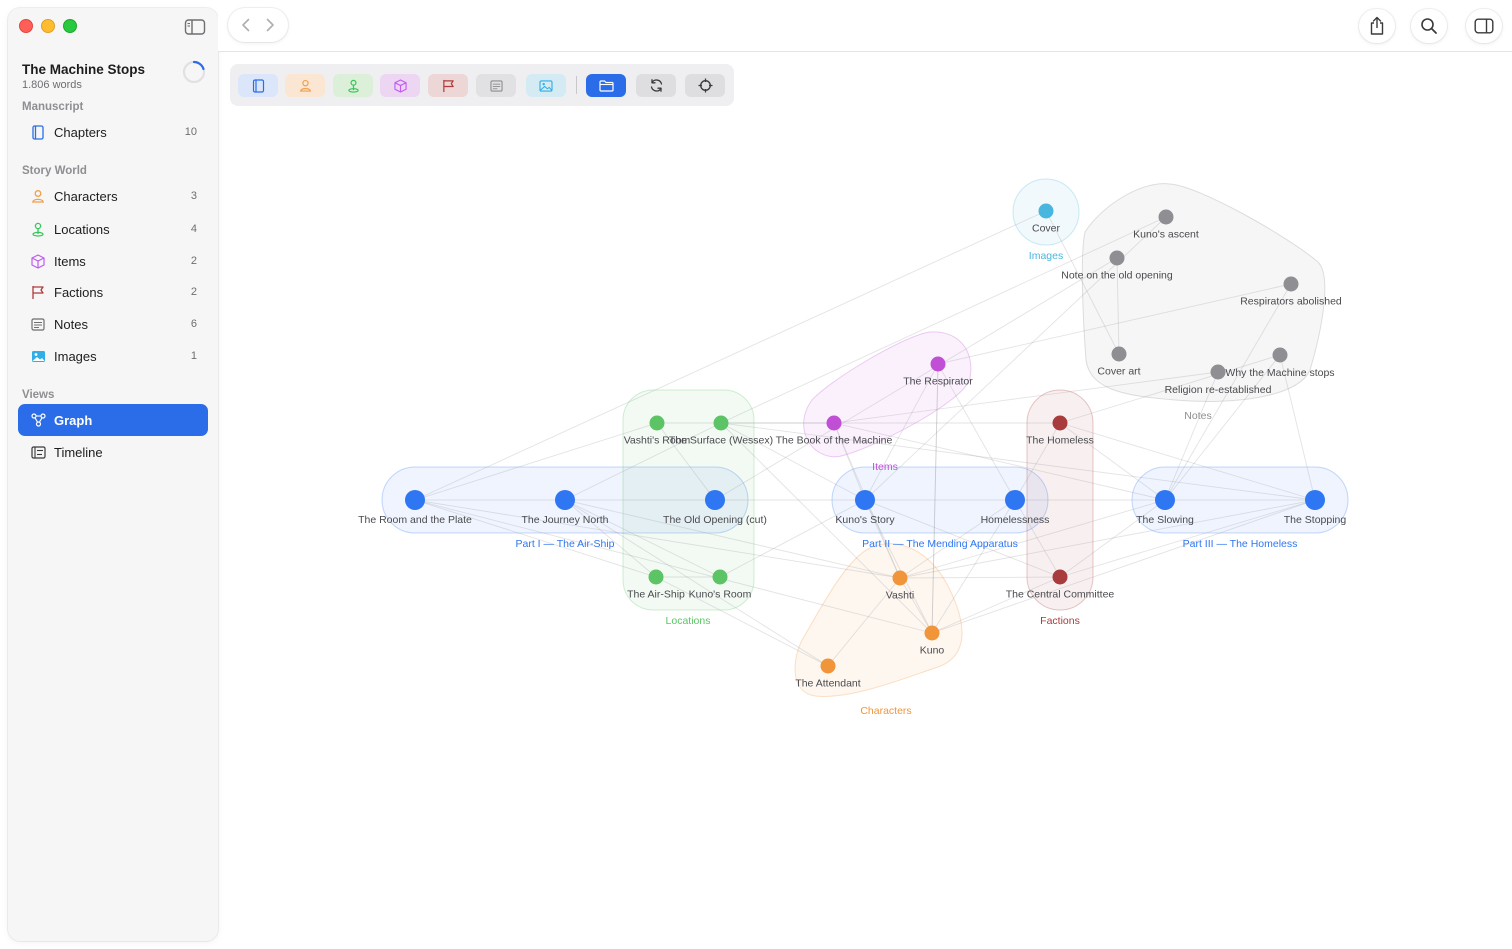 This screenshot has height=949, width=1512. Describe the element at coordinates (305, 85) in the screenshot. I see `characters-filter` at that location.